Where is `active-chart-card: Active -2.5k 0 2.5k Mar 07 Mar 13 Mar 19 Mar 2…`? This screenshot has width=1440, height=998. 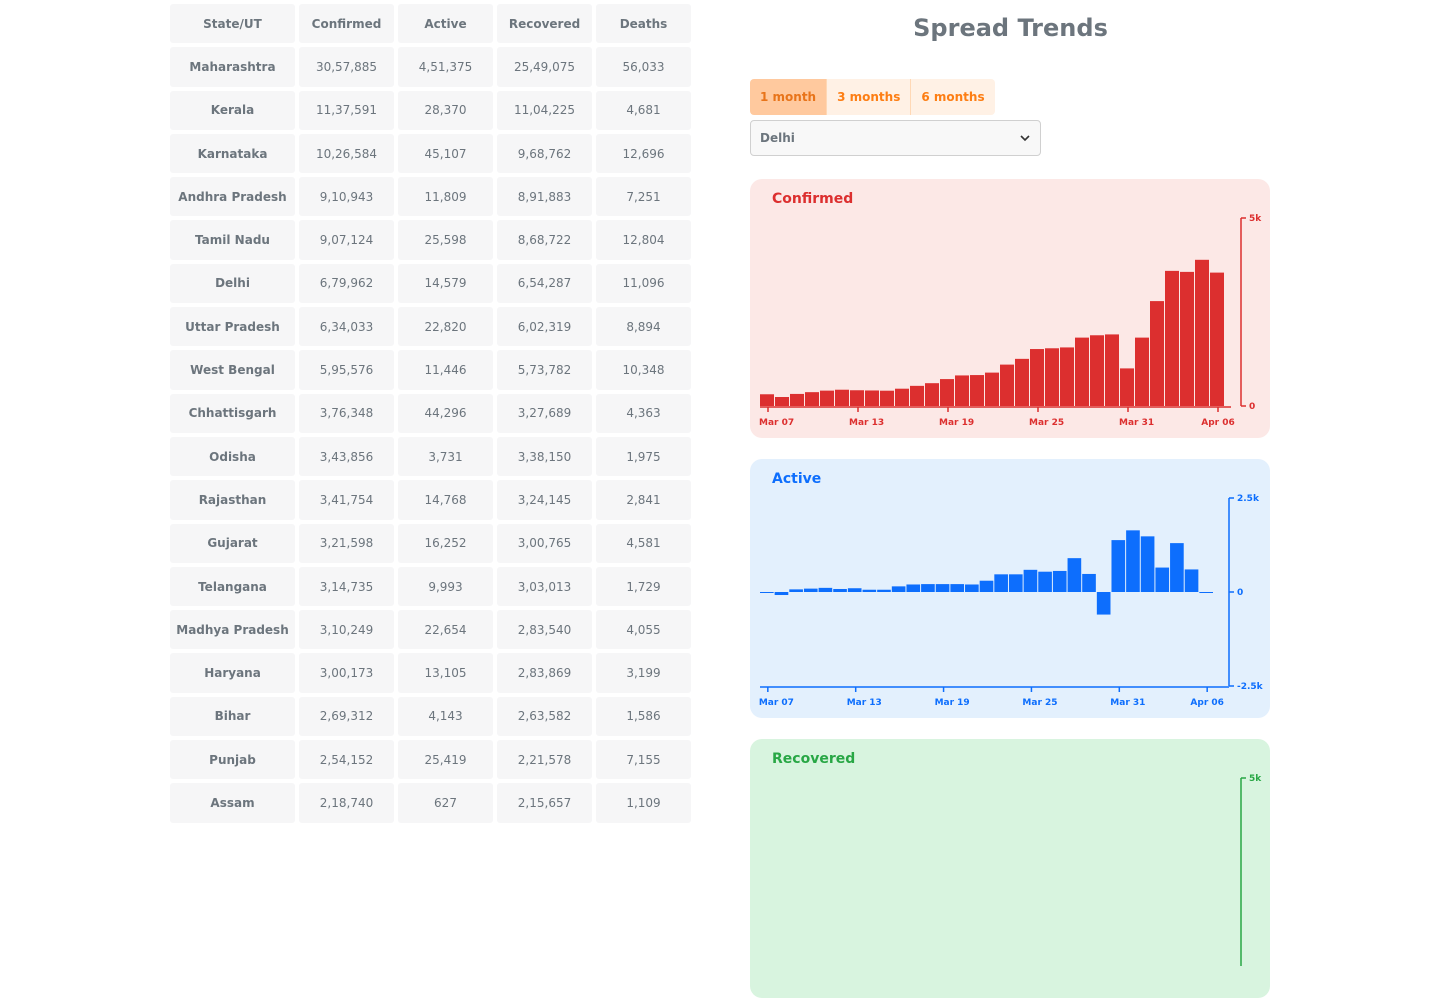 active-chart-card: Active -2.5k 0 2.5k Mar 07 Mar 13 Mar 19 Mar 2… is located at coordinates (1010, 588).